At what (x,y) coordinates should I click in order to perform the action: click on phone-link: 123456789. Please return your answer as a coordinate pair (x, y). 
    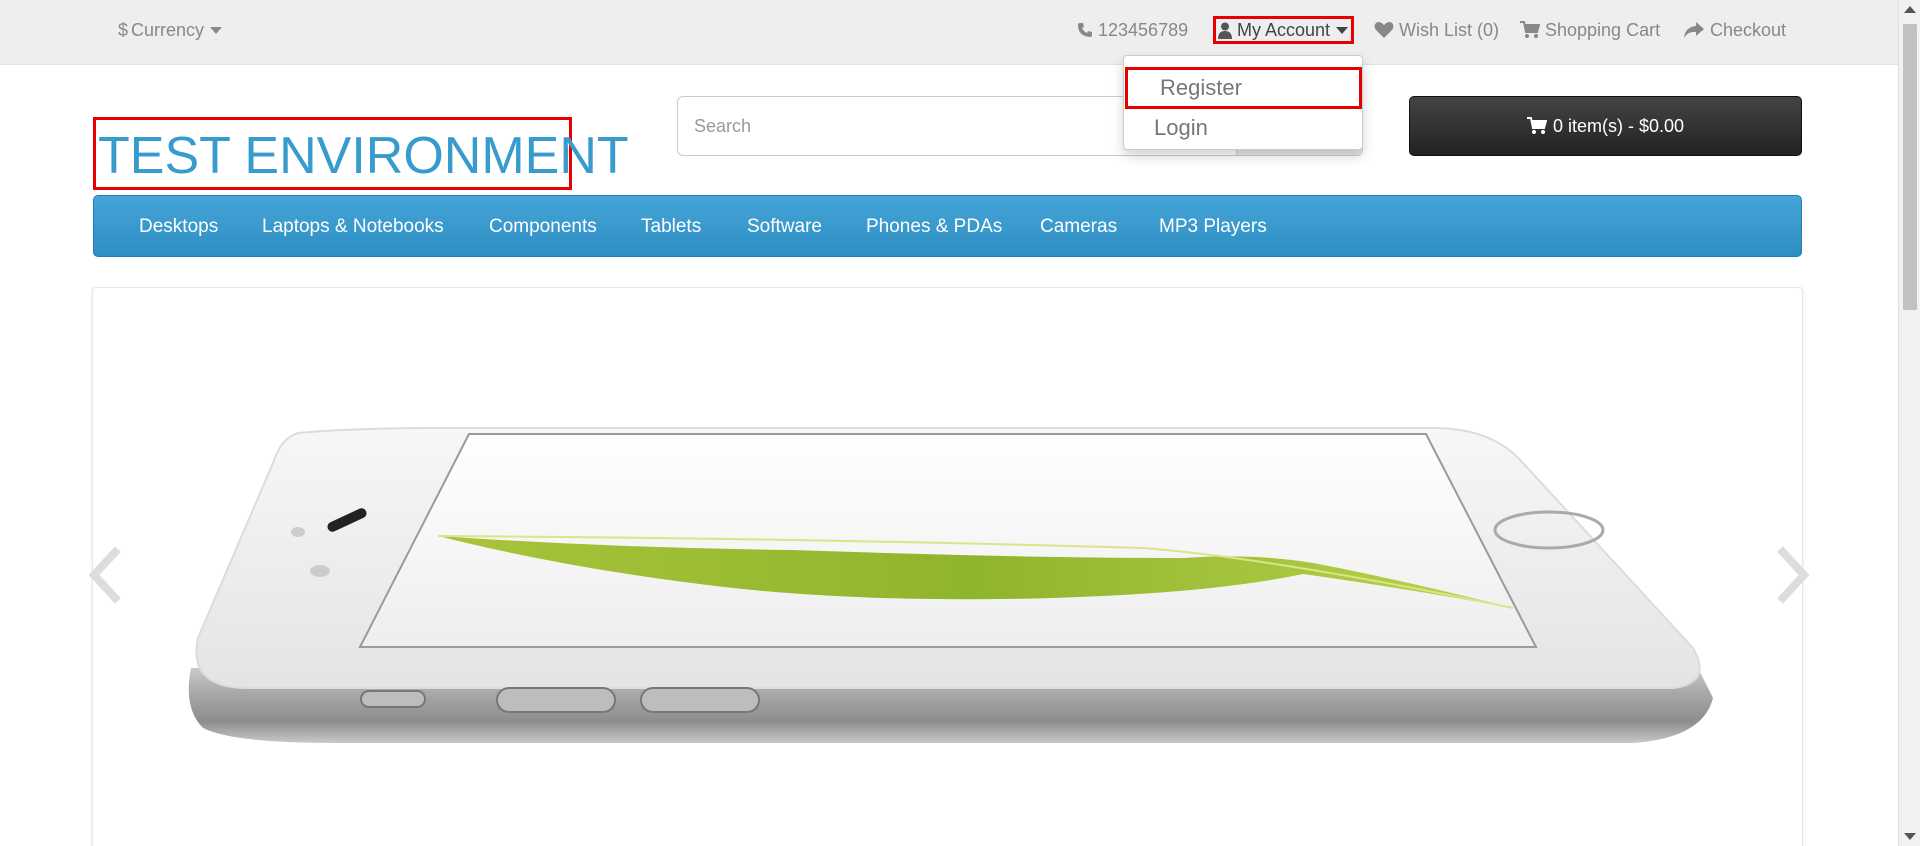
    Looking at the image, I should click on (1132, 30).